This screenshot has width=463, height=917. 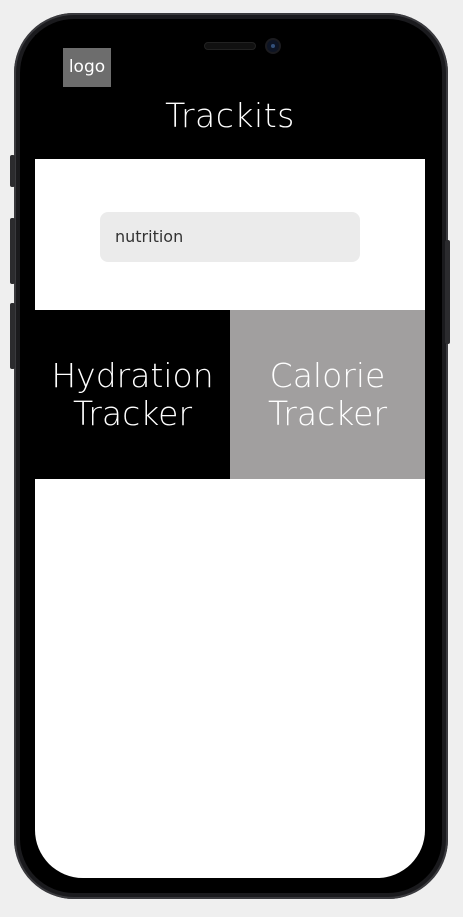 What do you see at coordinates (230, 237) in the screenshot?
I see `search-input: nutrition` at bounding box center [230, 237].